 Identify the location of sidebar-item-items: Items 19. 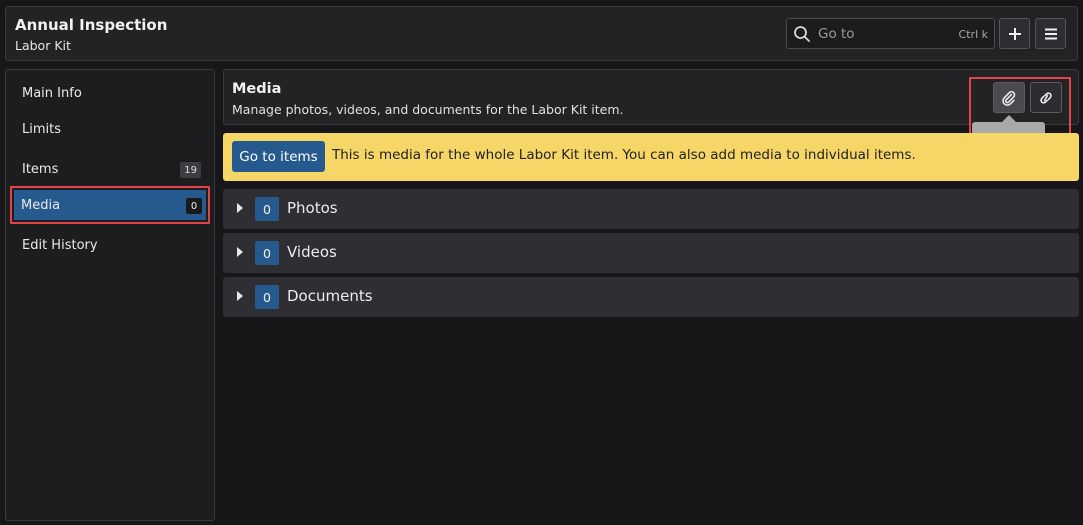
(110, 169).